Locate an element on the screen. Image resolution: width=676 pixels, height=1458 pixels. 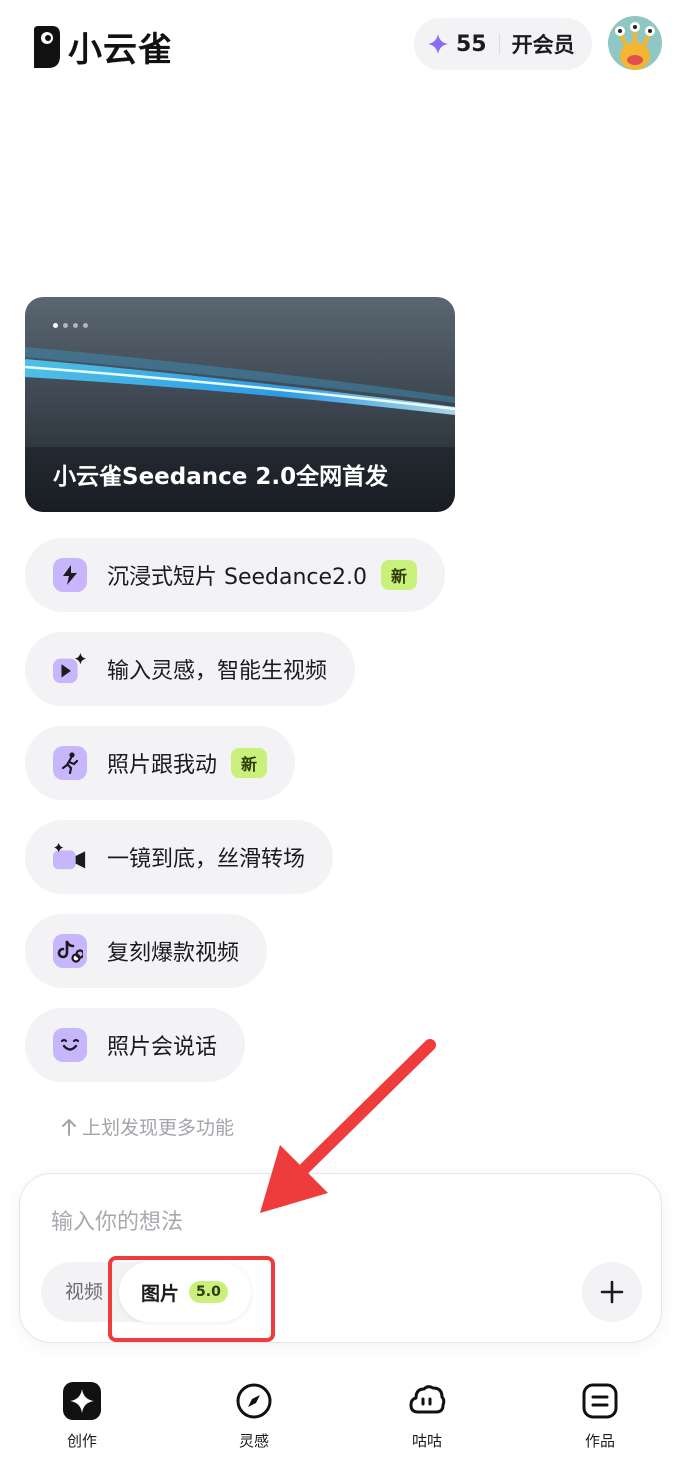
vip-label: 开会员 is located at coordinates (543, 45).